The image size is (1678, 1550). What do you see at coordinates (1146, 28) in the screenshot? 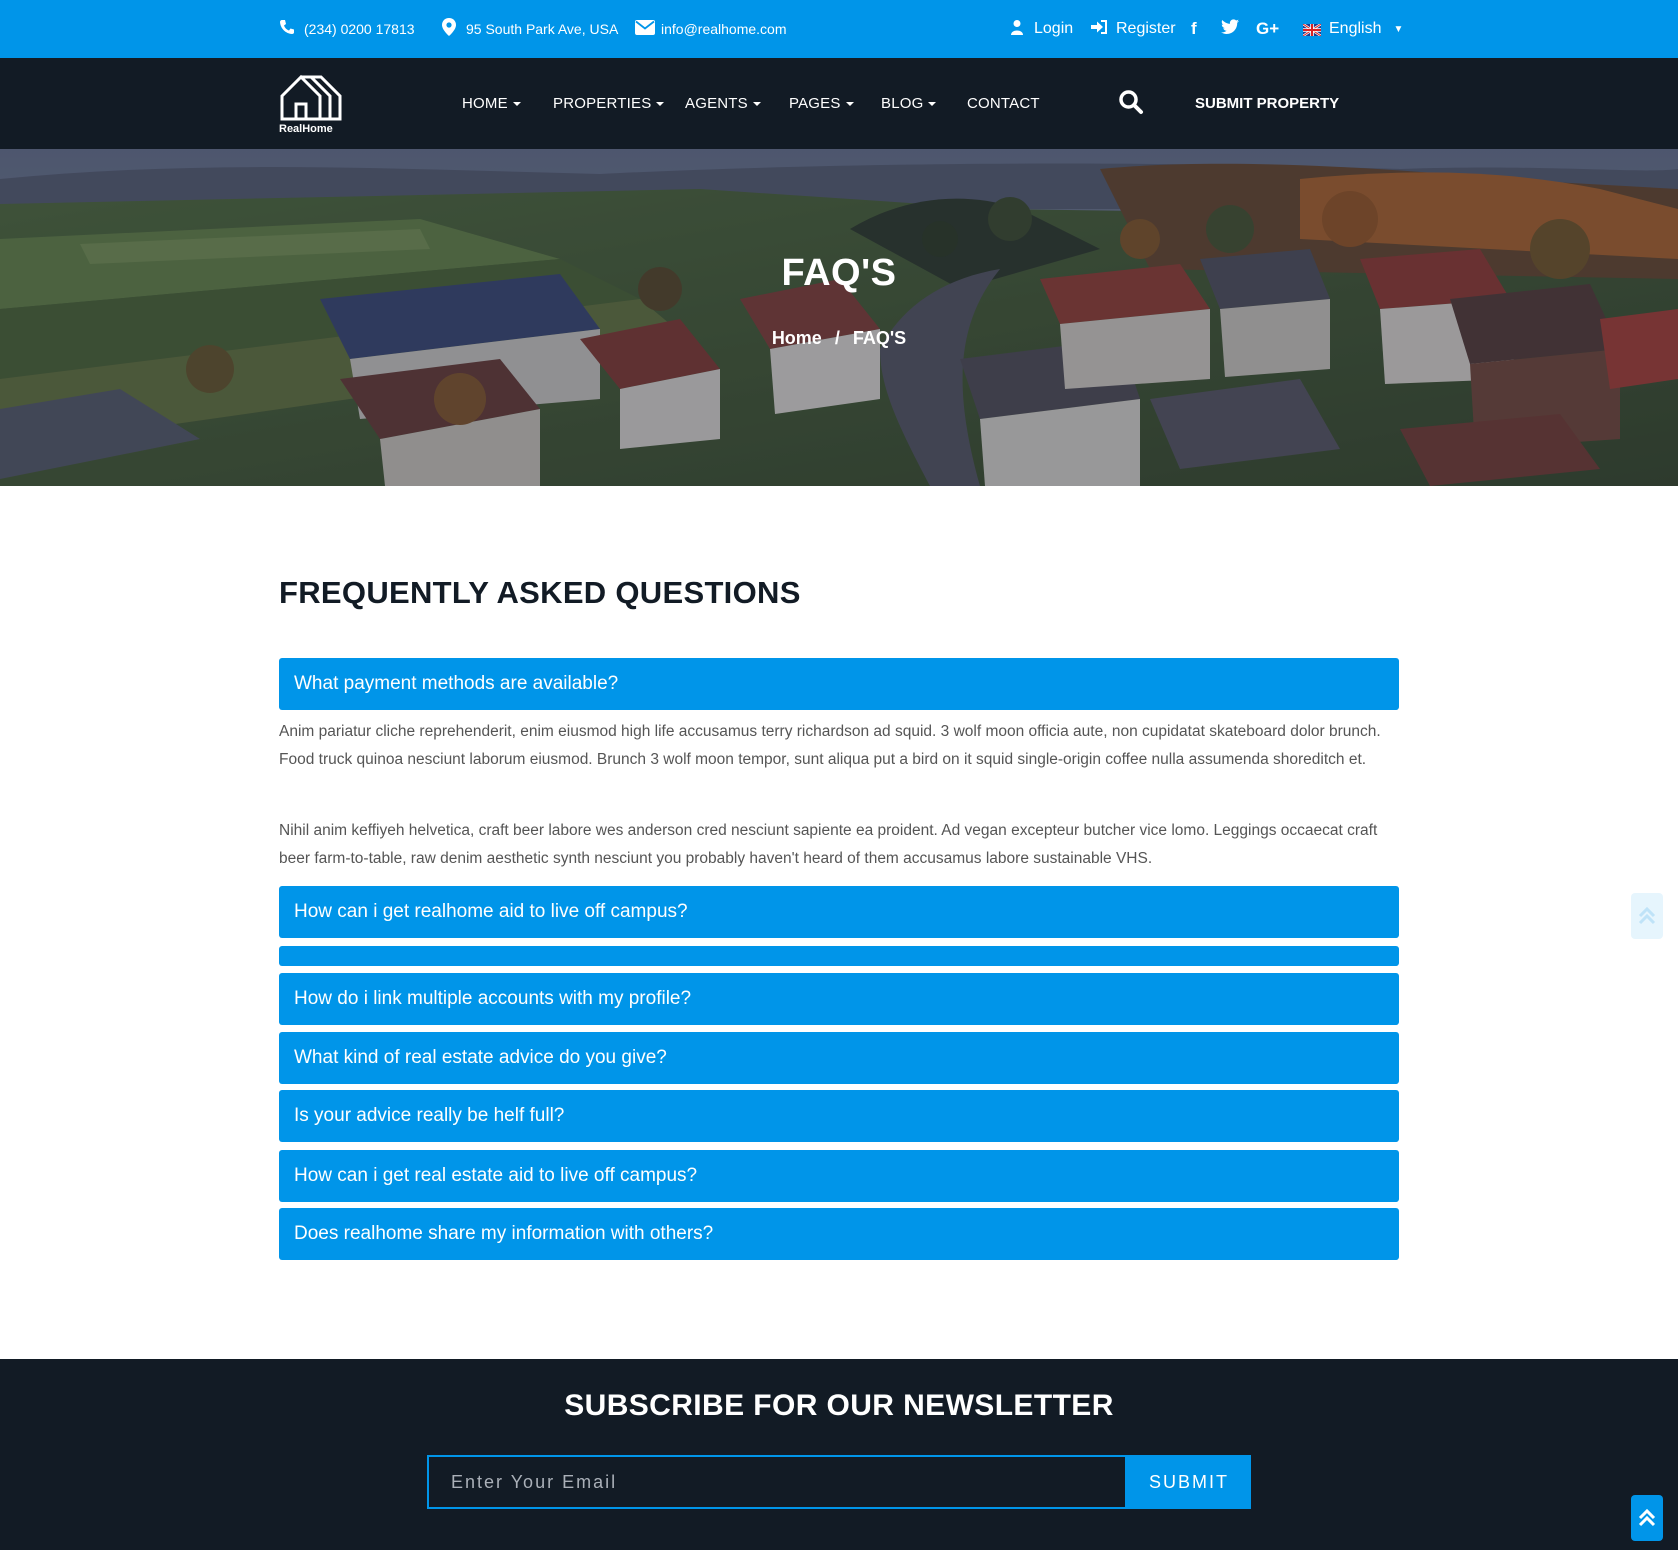
I see `register-label: Register` at bounding box center [1146, 28].